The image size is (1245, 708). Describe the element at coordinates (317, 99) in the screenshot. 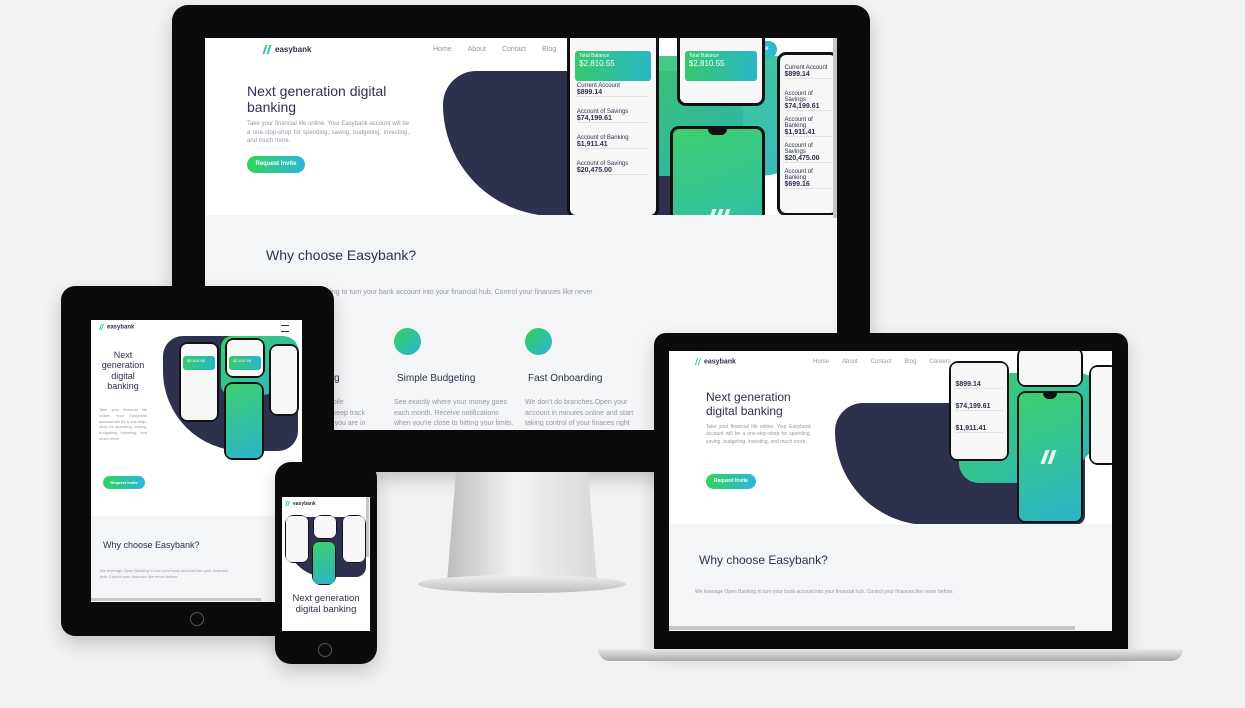

I see `hero-title: Next generation digital banking` at that location.